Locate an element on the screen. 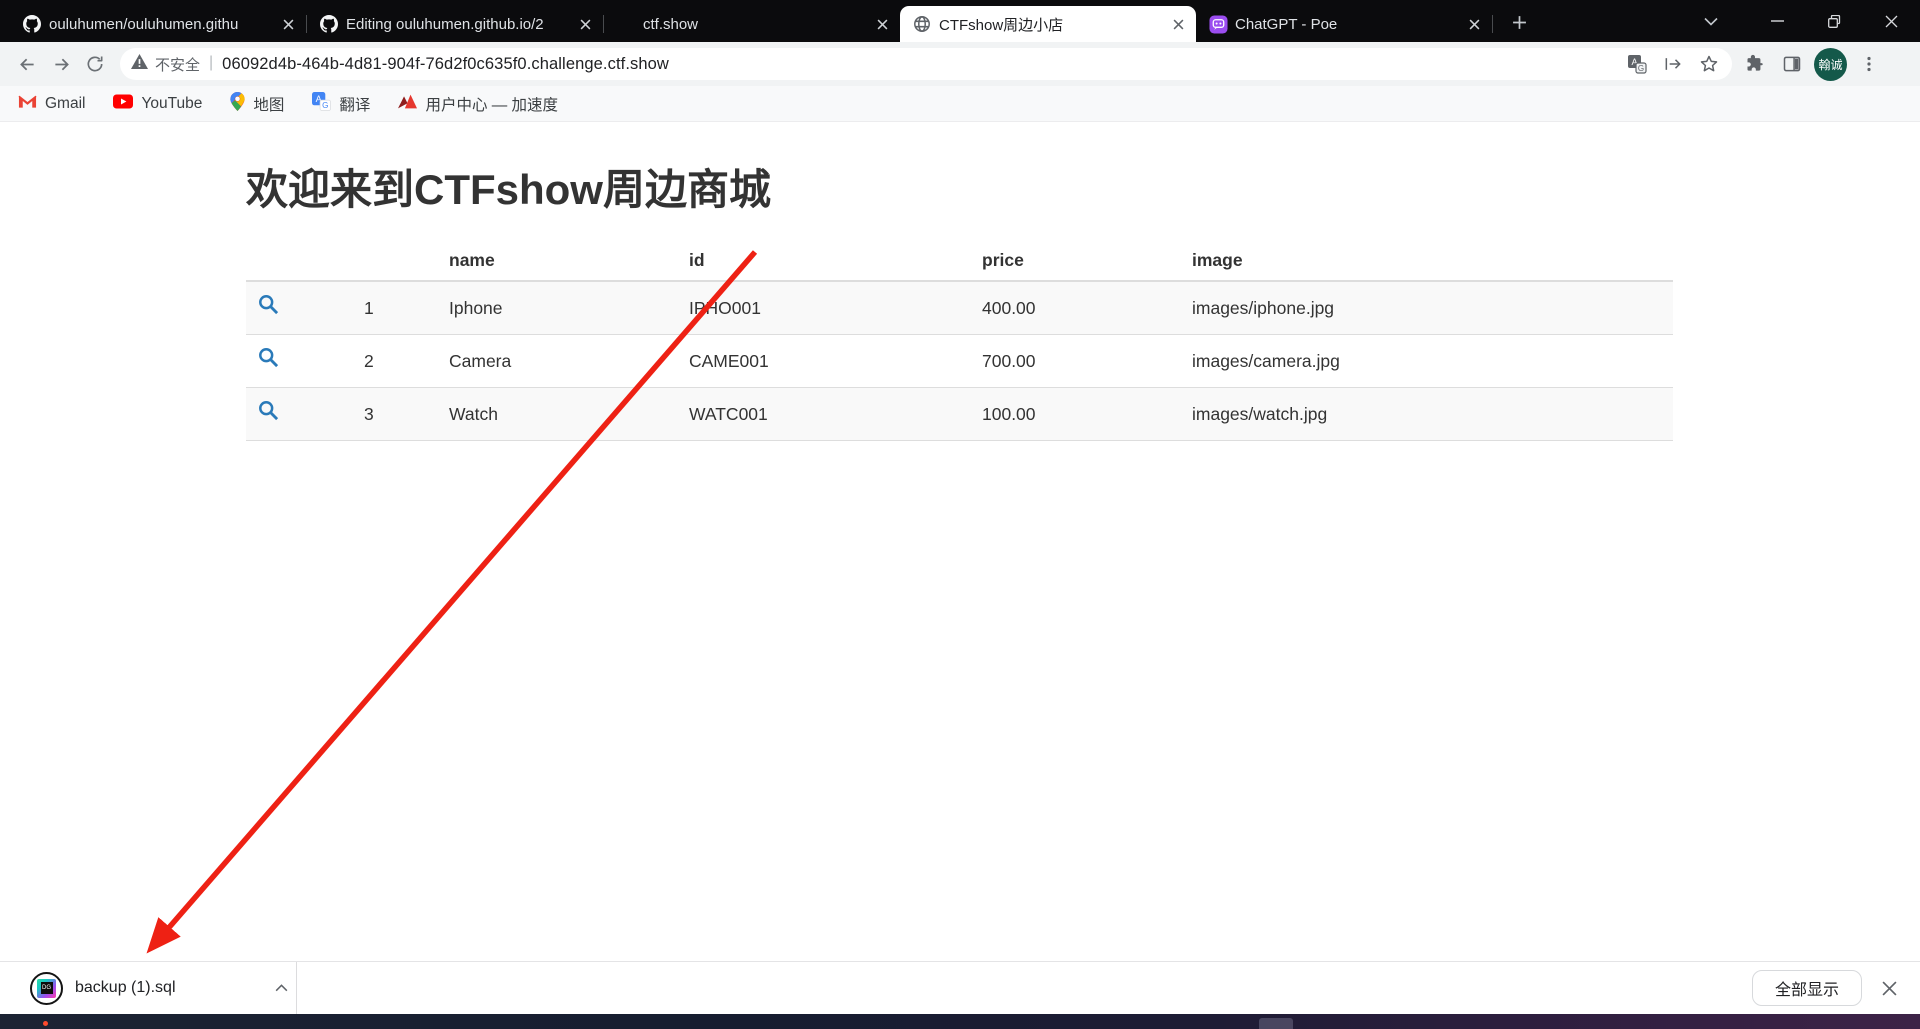 The width and height of the screenshot is (1920, 1029). poe-icon is located at coordinates (1218, 24).